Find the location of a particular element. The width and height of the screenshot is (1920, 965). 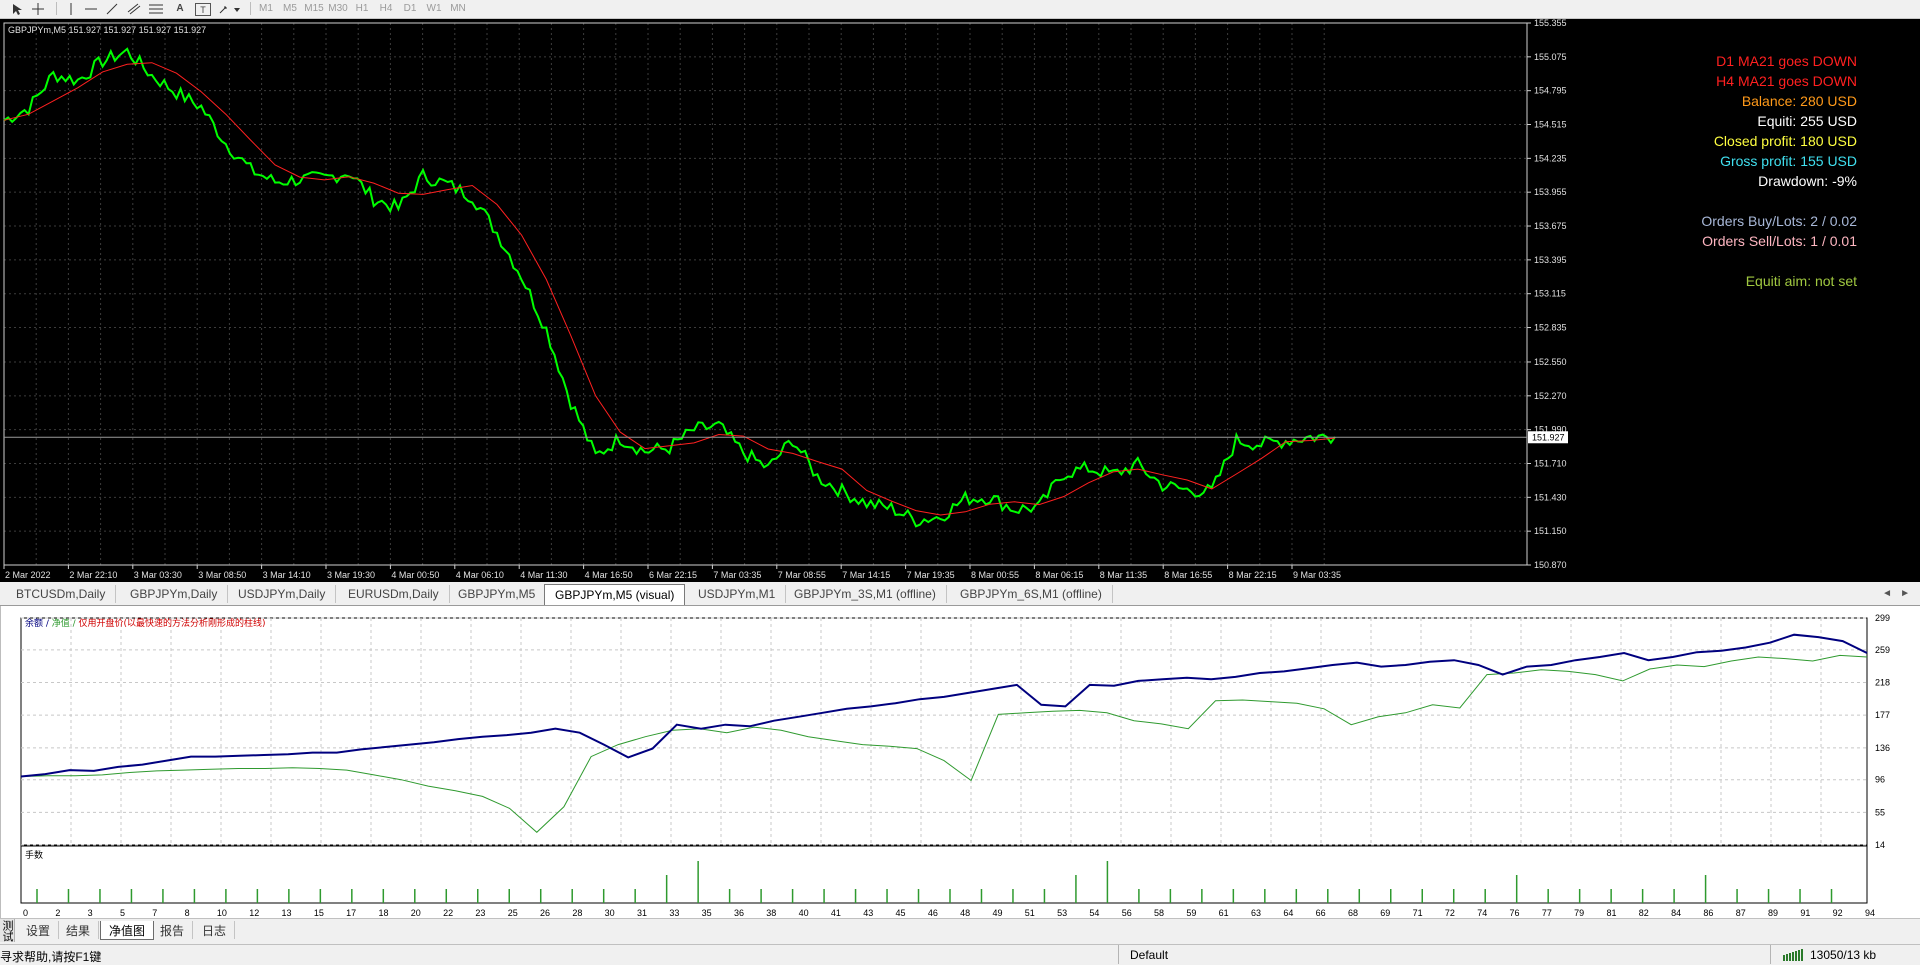

time-tick-label: 2 Mar 22:10 is located at coordinates (93, 575).